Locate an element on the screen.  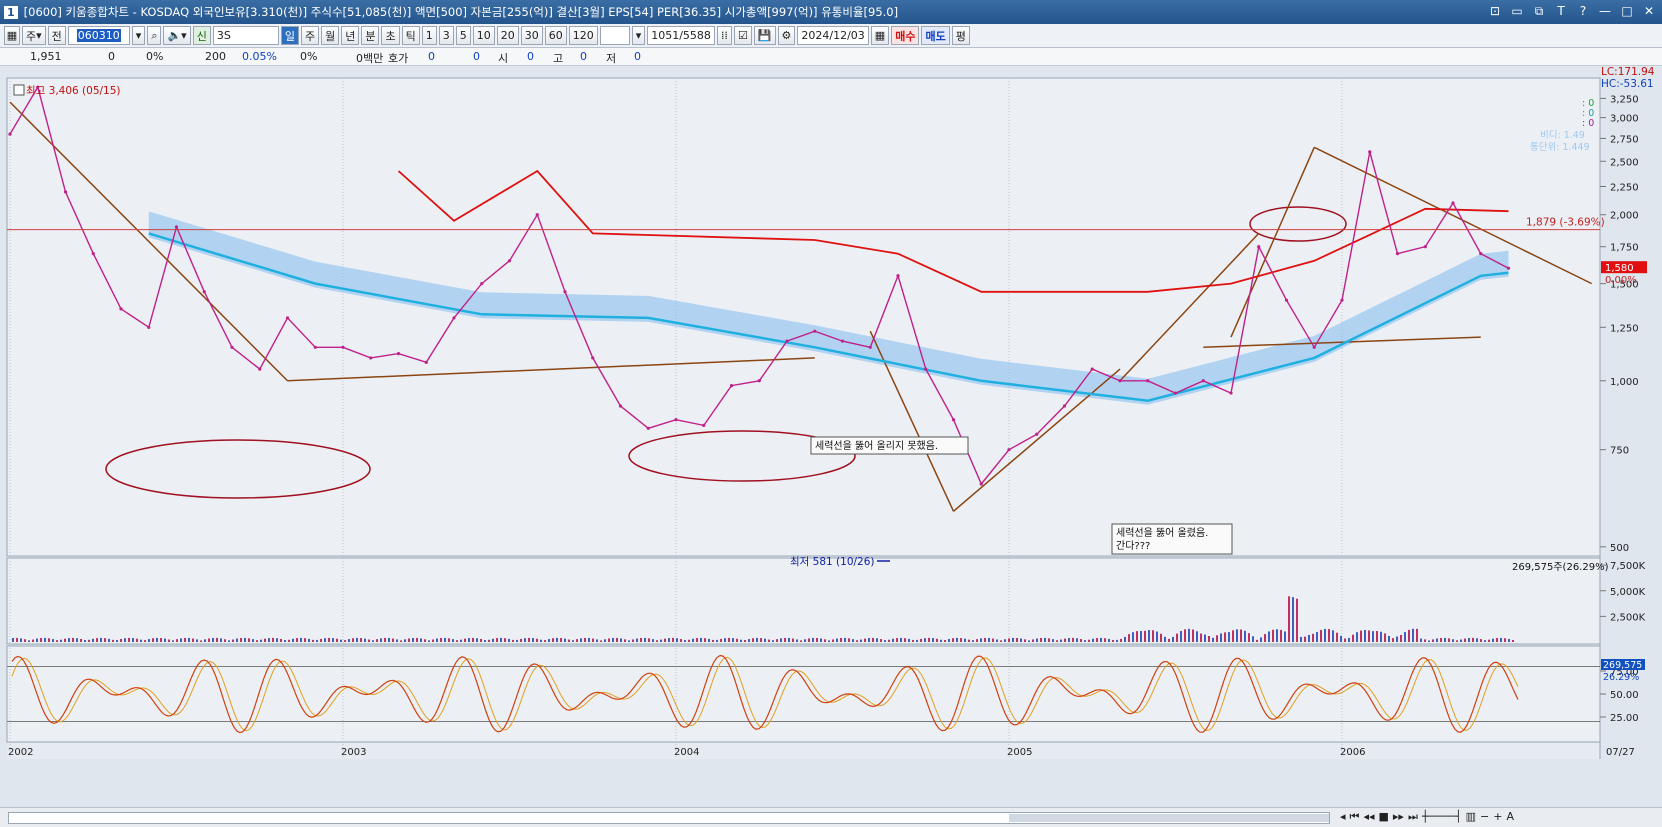
scroll-thumb is located at coordinates (1169, 818).